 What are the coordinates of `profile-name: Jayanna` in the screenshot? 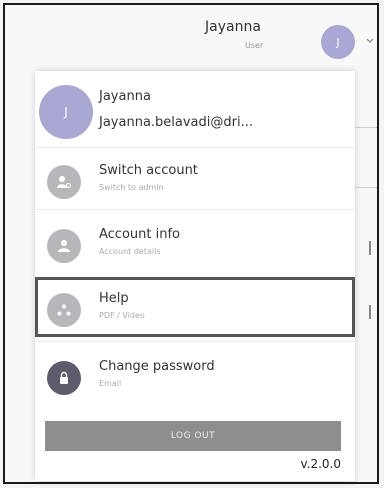 It's located at (125, 96).